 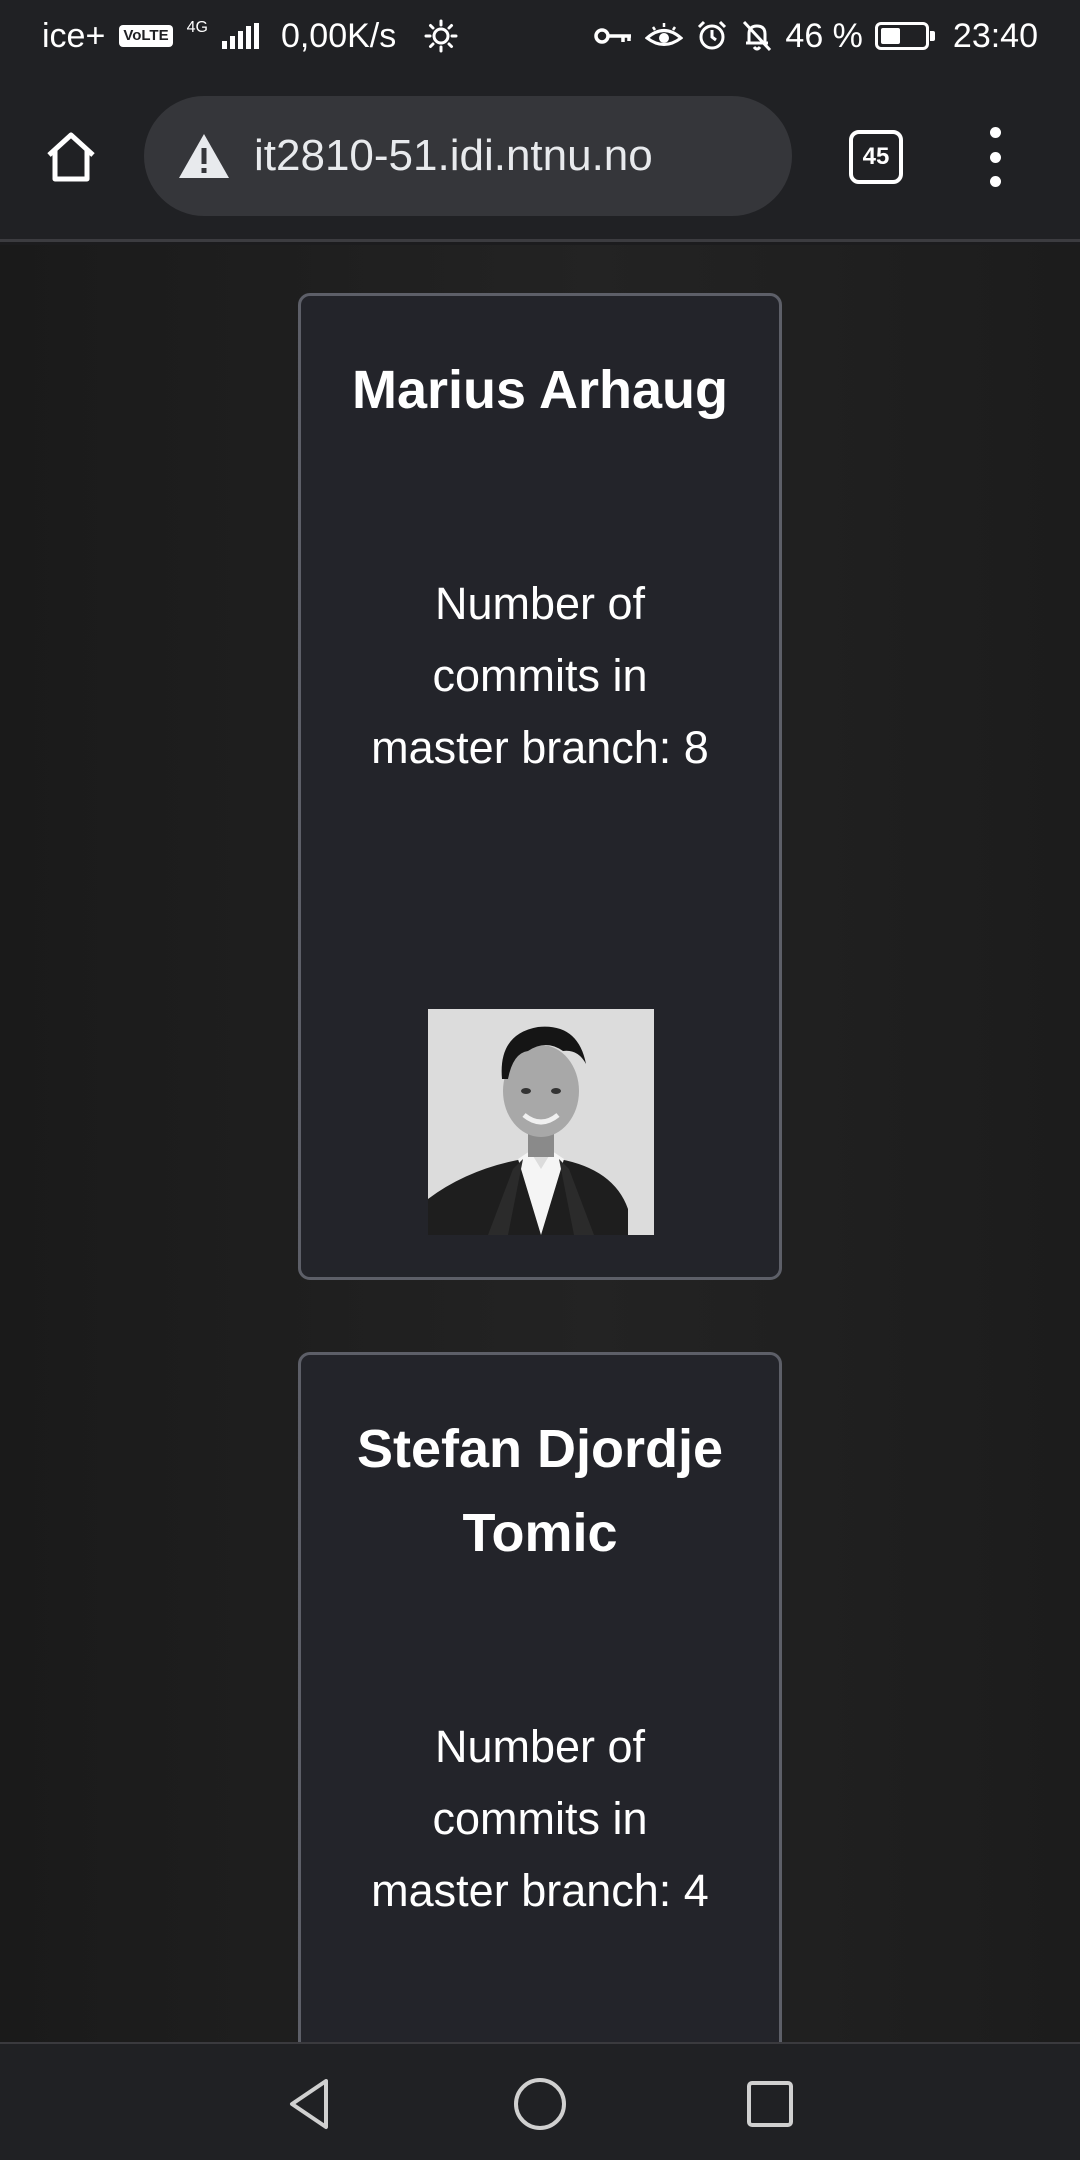 I want to click on status-right: 46 % 23:40, so click(x=815, y=36).